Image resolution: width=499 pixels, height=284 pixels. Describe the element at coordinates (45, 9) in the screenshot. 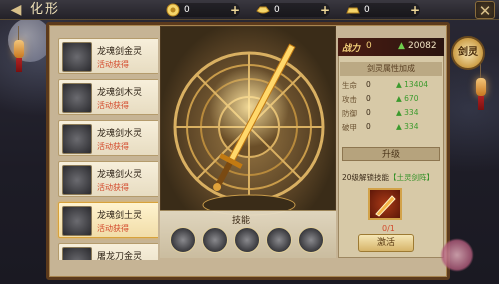

I see `page-title: 化形` at that location.